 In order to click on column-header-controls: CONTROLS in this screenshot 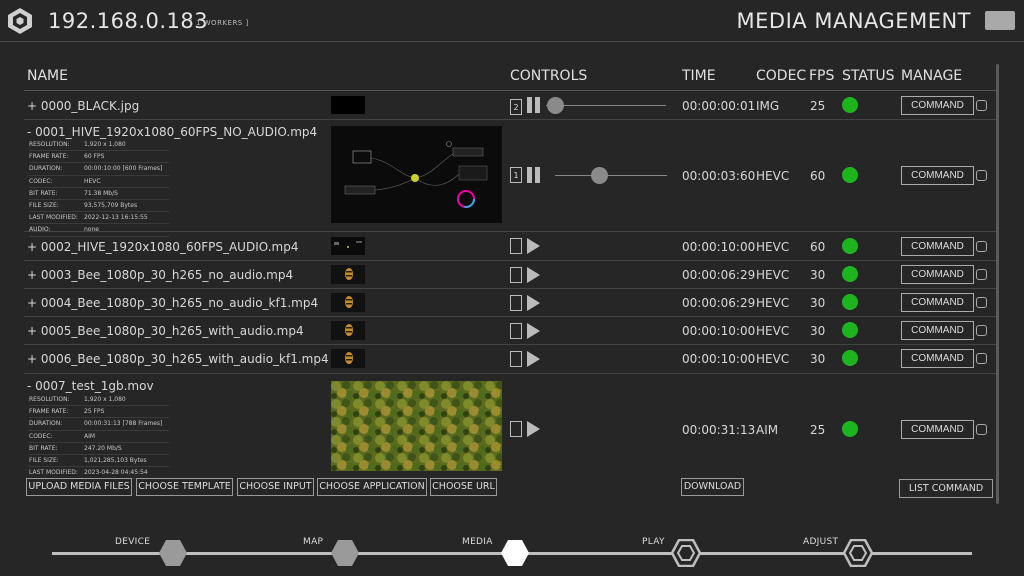, I will do `click(549, 76)`.